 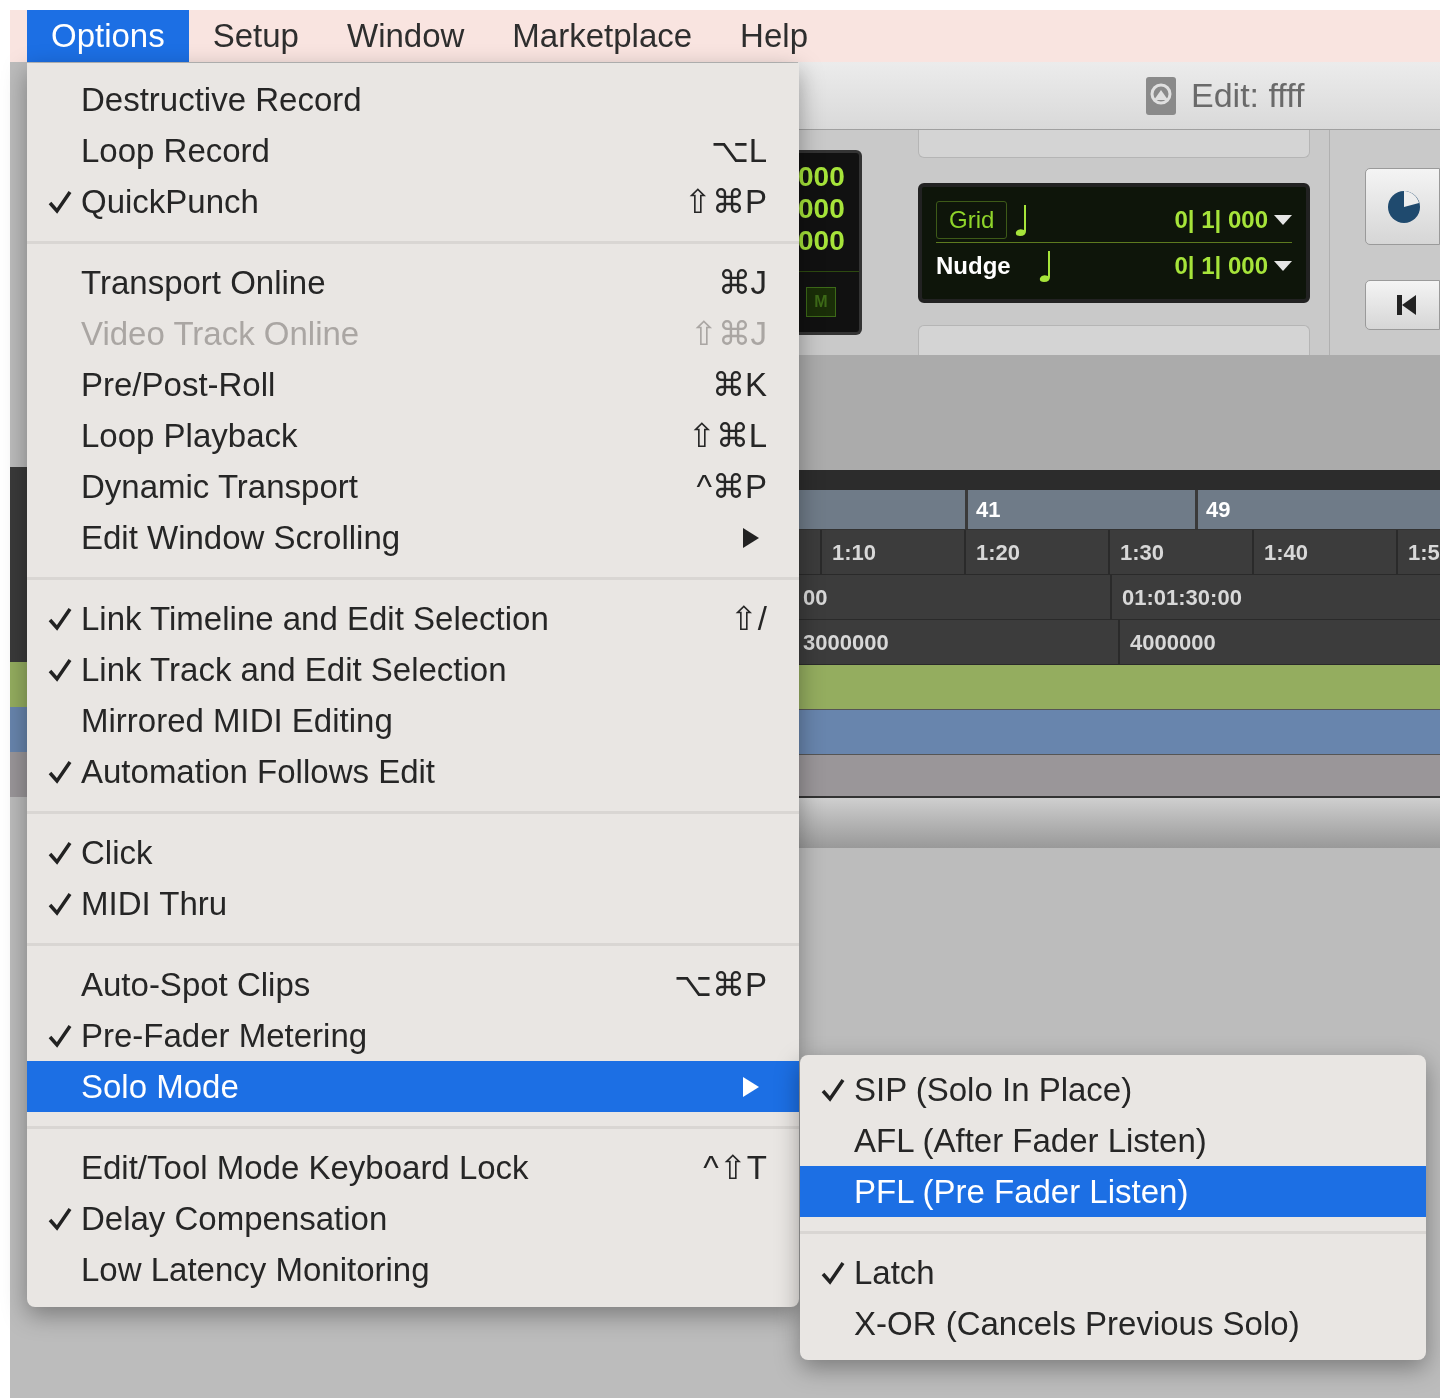 What do you see at coordinates (727, 435) in the screenshot?
I see `shortcut: ⇧⌘L` at bounding box center [727, 435].